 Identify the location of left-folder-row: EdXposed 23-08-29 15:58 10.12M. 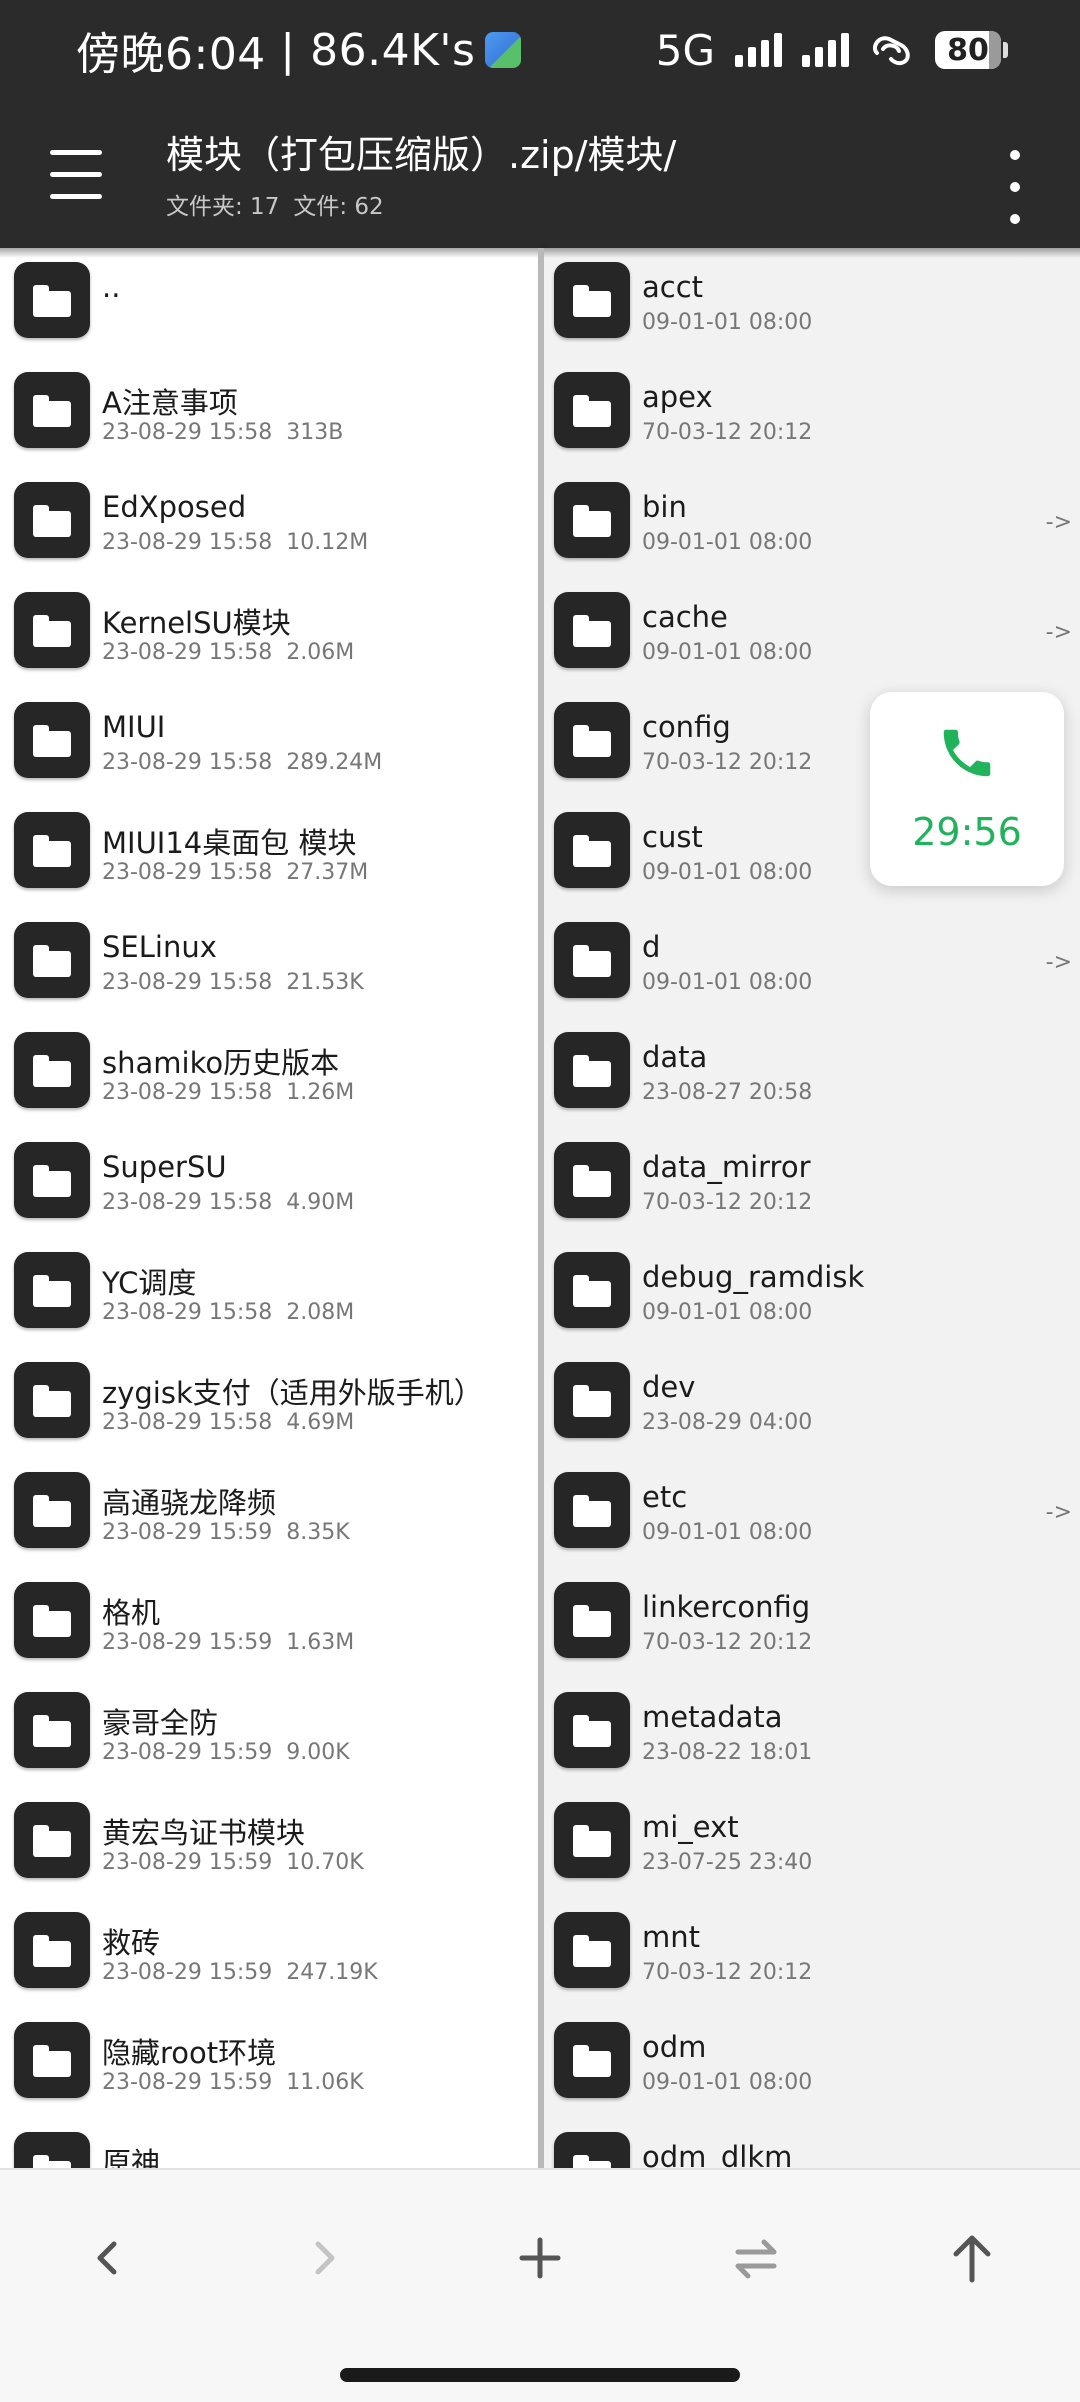
(269, 523).